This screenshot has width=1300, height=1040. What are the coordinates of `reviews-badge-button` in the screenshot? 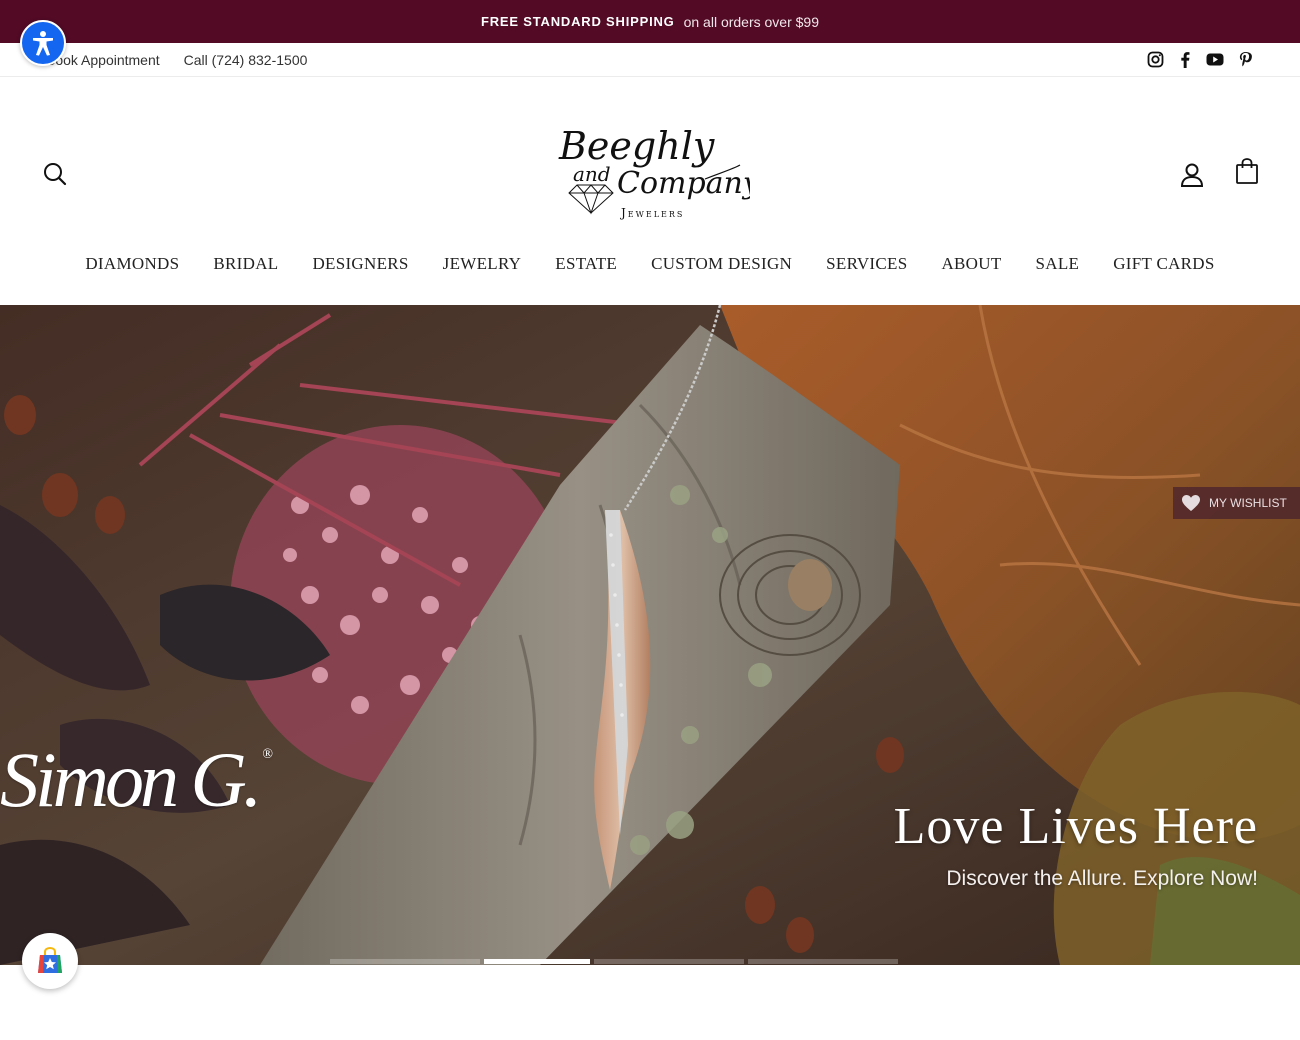 It's located at (50, 961).